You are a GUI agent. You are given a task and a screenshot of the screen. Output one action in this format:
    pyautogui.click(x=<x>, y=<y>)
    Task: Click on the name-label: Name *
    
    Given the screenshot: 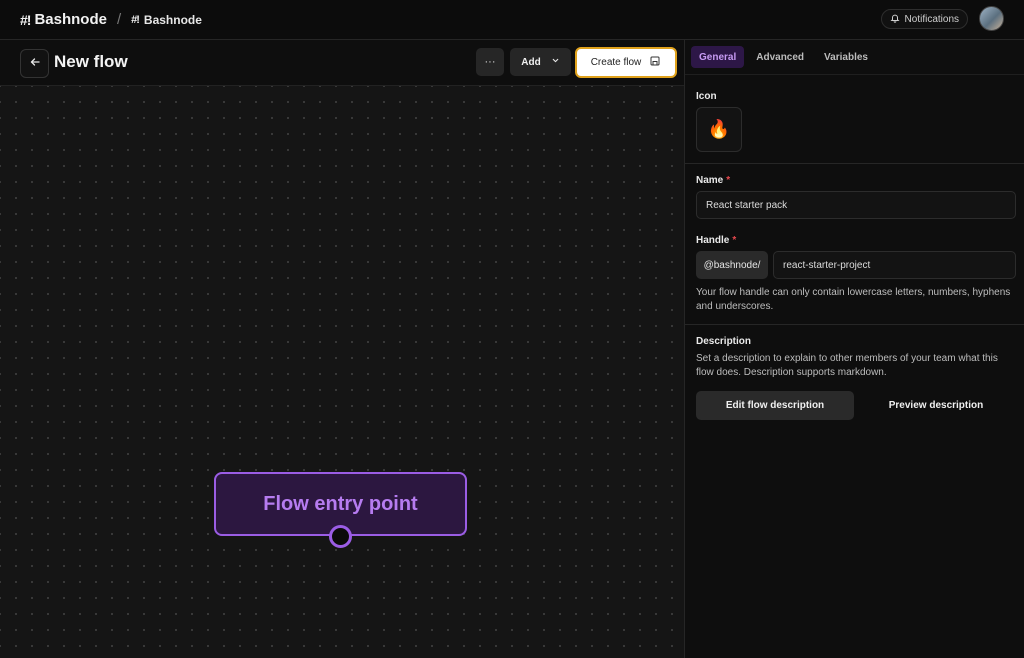 What is the action you would take?
    pyautogui.click(x=713, y=180)
    